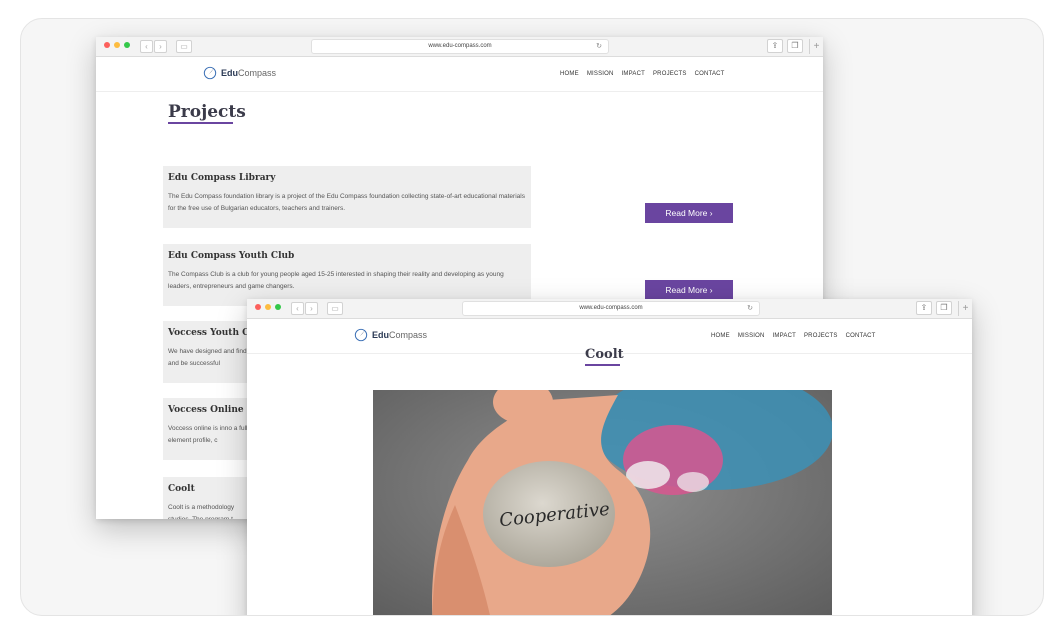  Describe the element at coordinates (604, 354) in the screenshot. I see `page-title: Coolt` at that location.